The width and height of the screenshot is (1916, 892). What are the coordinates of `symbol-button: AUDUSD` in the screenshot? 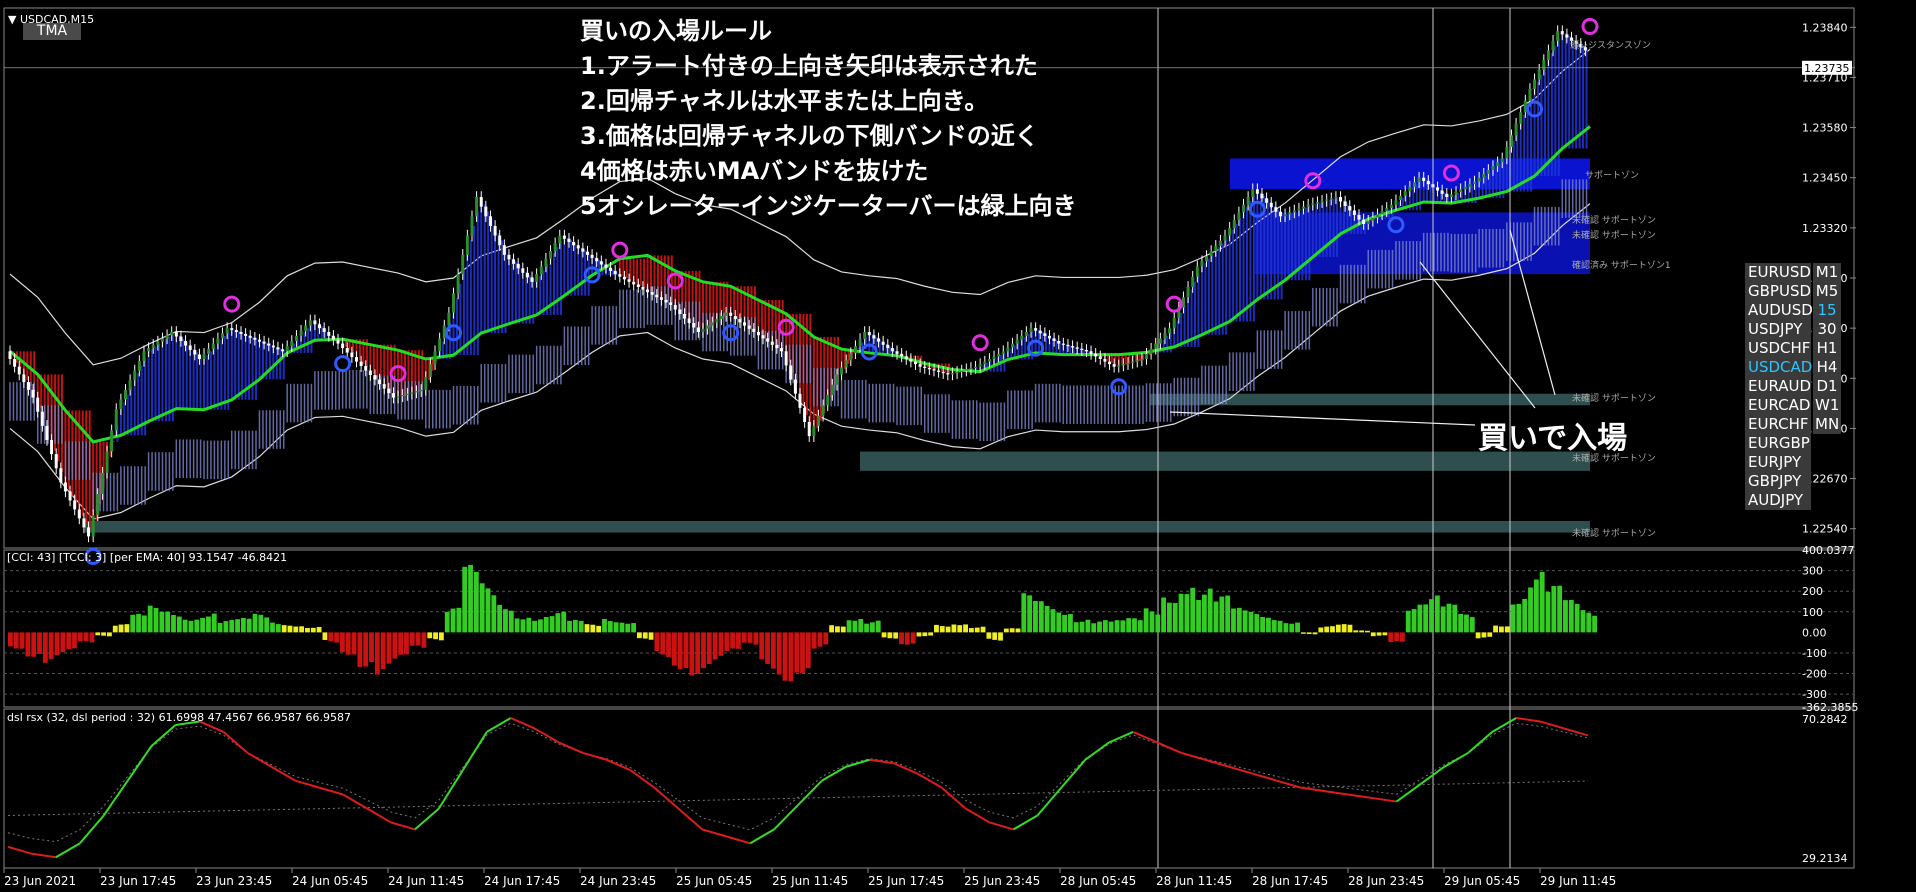 It's located at (1779, 310).